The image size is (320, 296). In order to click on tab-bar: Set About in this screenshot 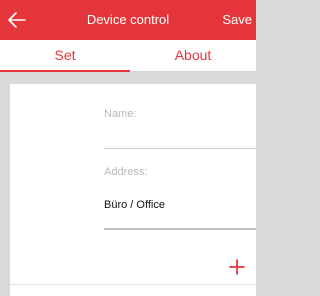, I will do `click(128, 56)`.